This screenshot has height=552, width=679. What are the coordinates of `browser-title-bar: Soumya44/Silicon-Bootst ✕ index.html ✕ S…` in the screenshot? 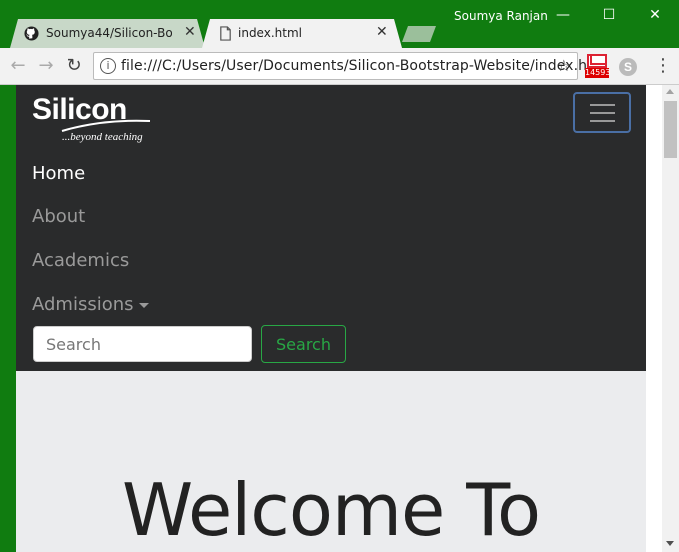 It's located at (339, 24).